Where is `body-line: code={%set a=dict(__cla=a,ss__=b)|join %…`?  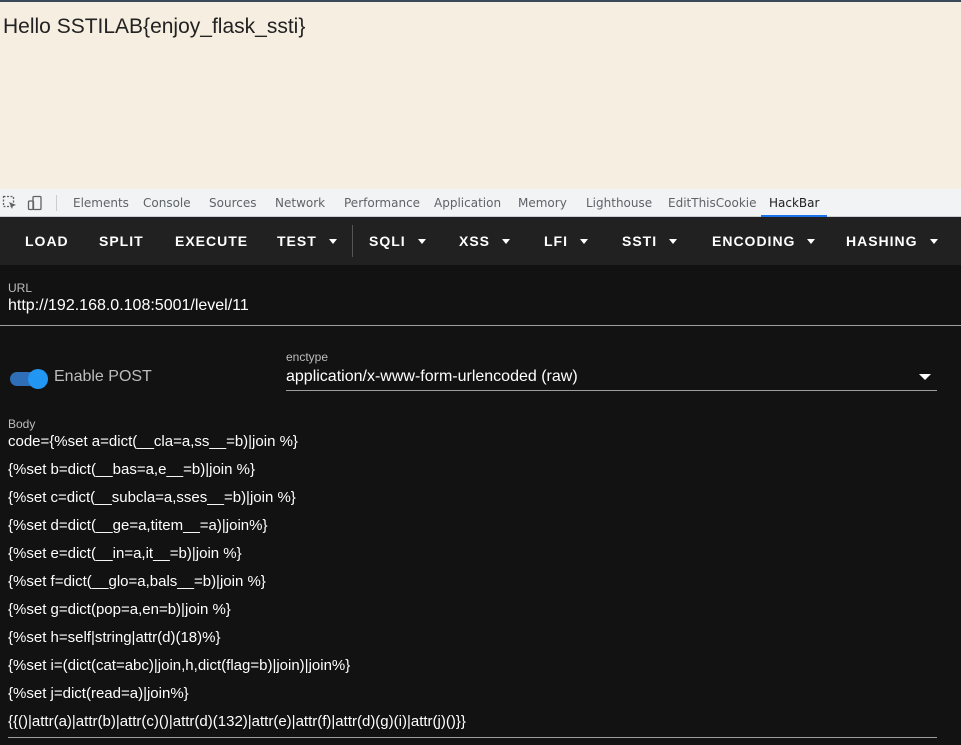
body-line: code={%set a=dict(__cla=a,ss__=b)|join %… is located at coordinates (153, 441).